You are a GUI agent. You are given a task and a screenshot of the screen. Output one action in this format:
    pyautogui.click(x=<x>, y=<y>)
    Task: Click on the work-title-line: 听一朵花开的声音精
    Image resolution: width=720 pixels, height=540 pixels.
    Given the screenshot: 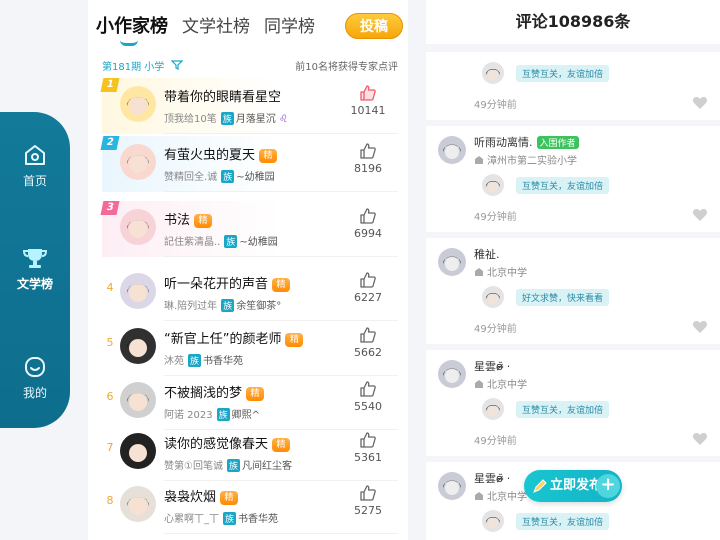 What is the action you would take?
    pyautogui.click(x=227, y=282)
    